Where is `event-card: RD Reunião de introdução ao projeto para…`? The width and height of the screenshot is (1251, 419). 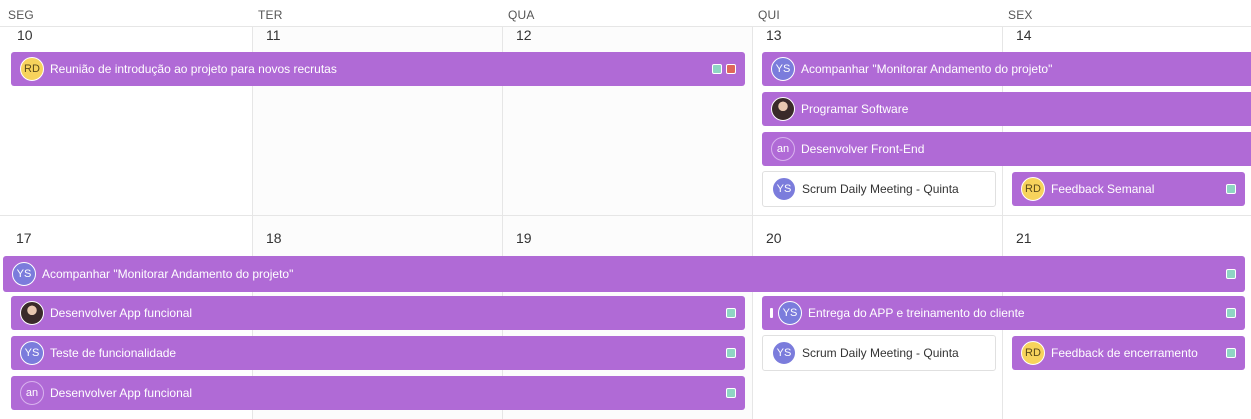
event-card: RD Reunião de introdução ao projeto para… is located at coordinates (378, 69).